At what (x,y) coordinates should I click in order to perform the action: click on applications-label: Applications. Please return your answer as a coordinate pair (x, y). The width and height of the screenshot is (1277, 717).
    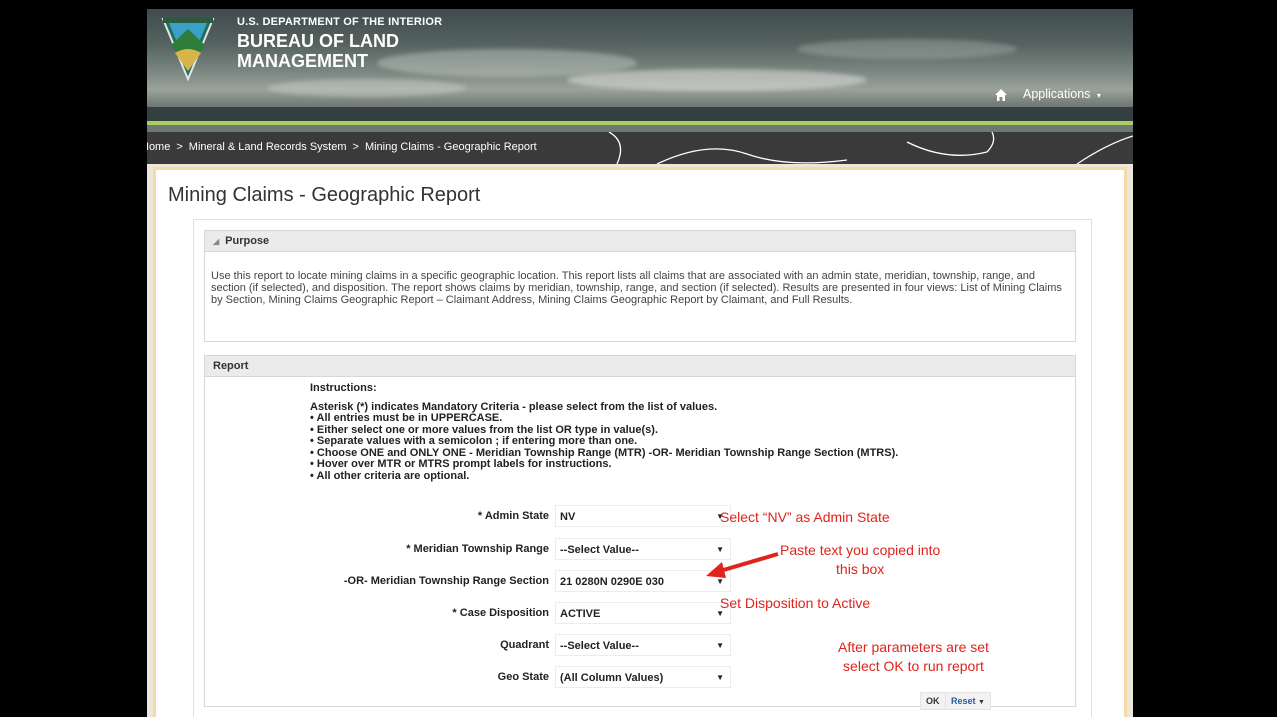
    Looking at the image, I should click on (1057, 94).